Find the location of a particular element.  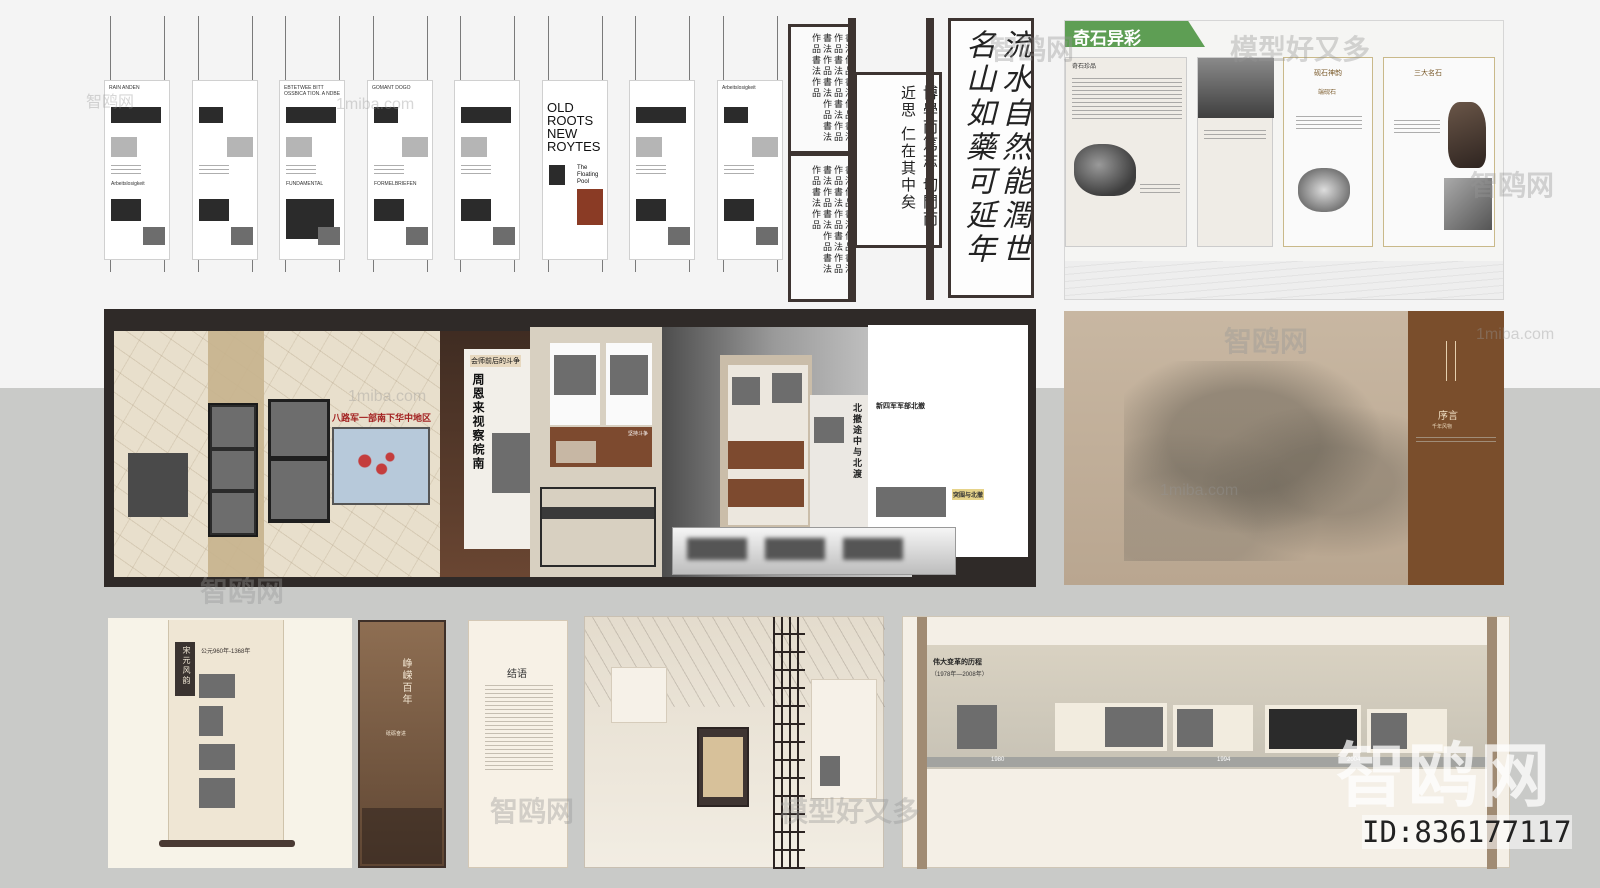

white-panel-header: 新四军军部北撤 is located at coordinates (900, 406).